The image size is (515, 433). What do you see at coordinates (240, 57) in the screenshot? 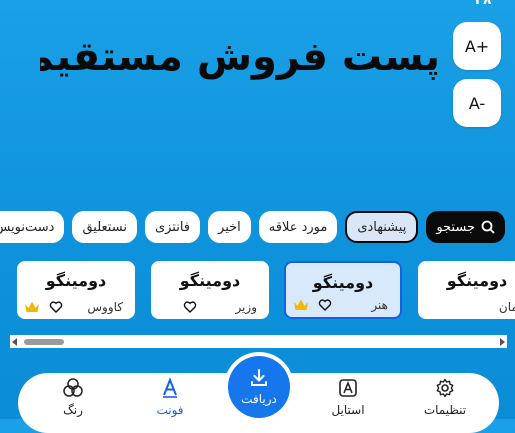
I see `font-preview-text: پست فروش مستقیم` at bounding box center [240, 57].